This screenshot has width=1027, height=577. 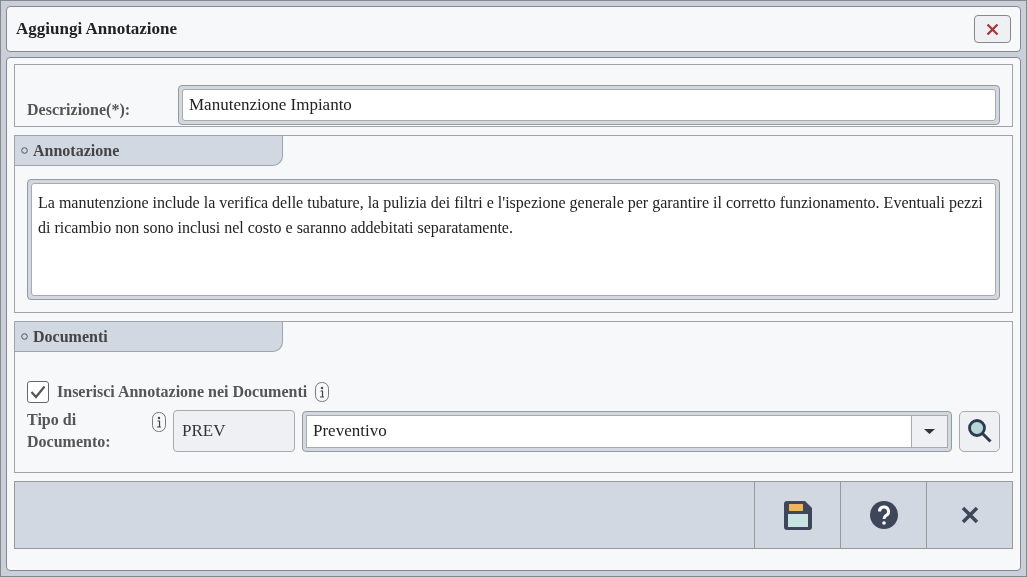 What do you see at coordinates (79, 110) in the screenshot?
I see `description-label: Descrizione(*):` at bounding box center [79, 110].